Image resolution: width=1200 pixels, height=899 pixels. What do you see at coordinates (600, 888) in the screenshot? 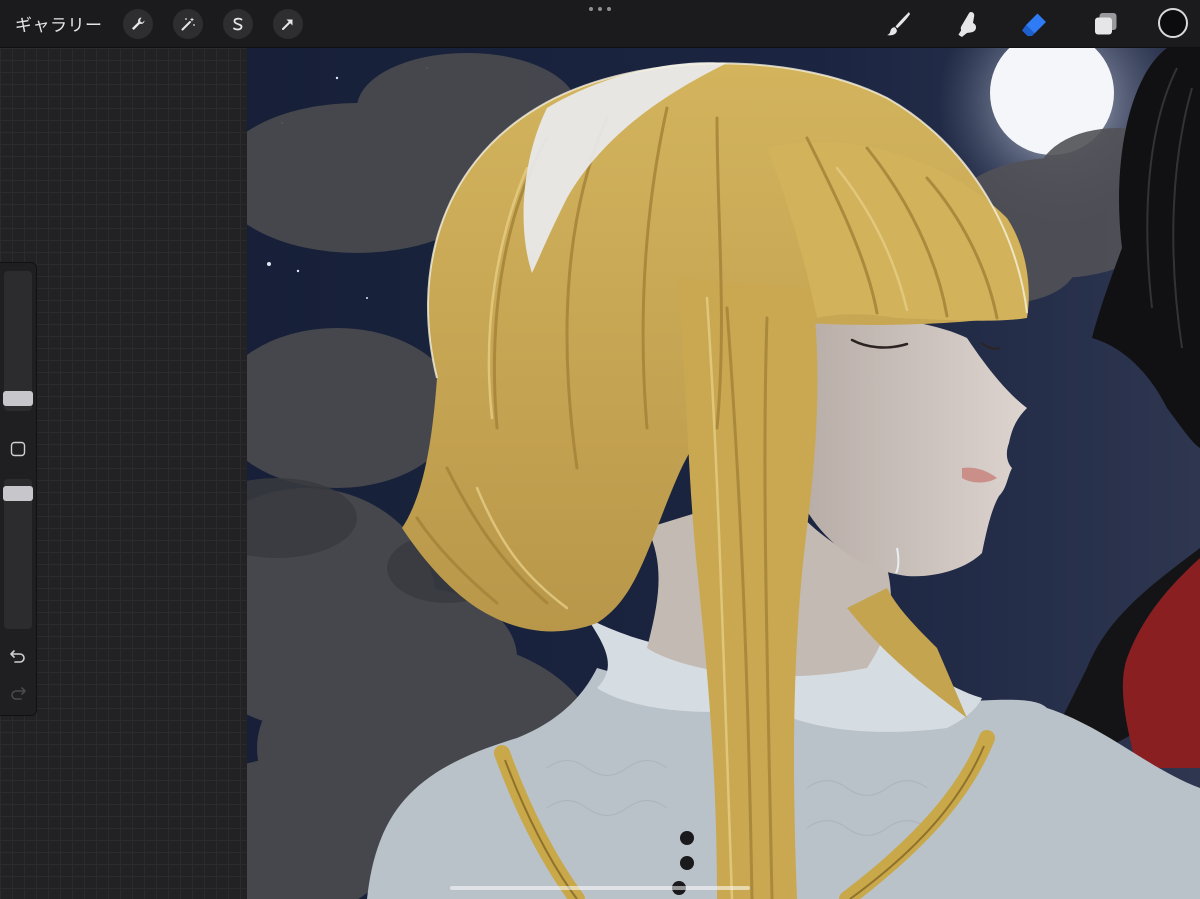
I see `home-indicator` at bounding box center [600, 888].